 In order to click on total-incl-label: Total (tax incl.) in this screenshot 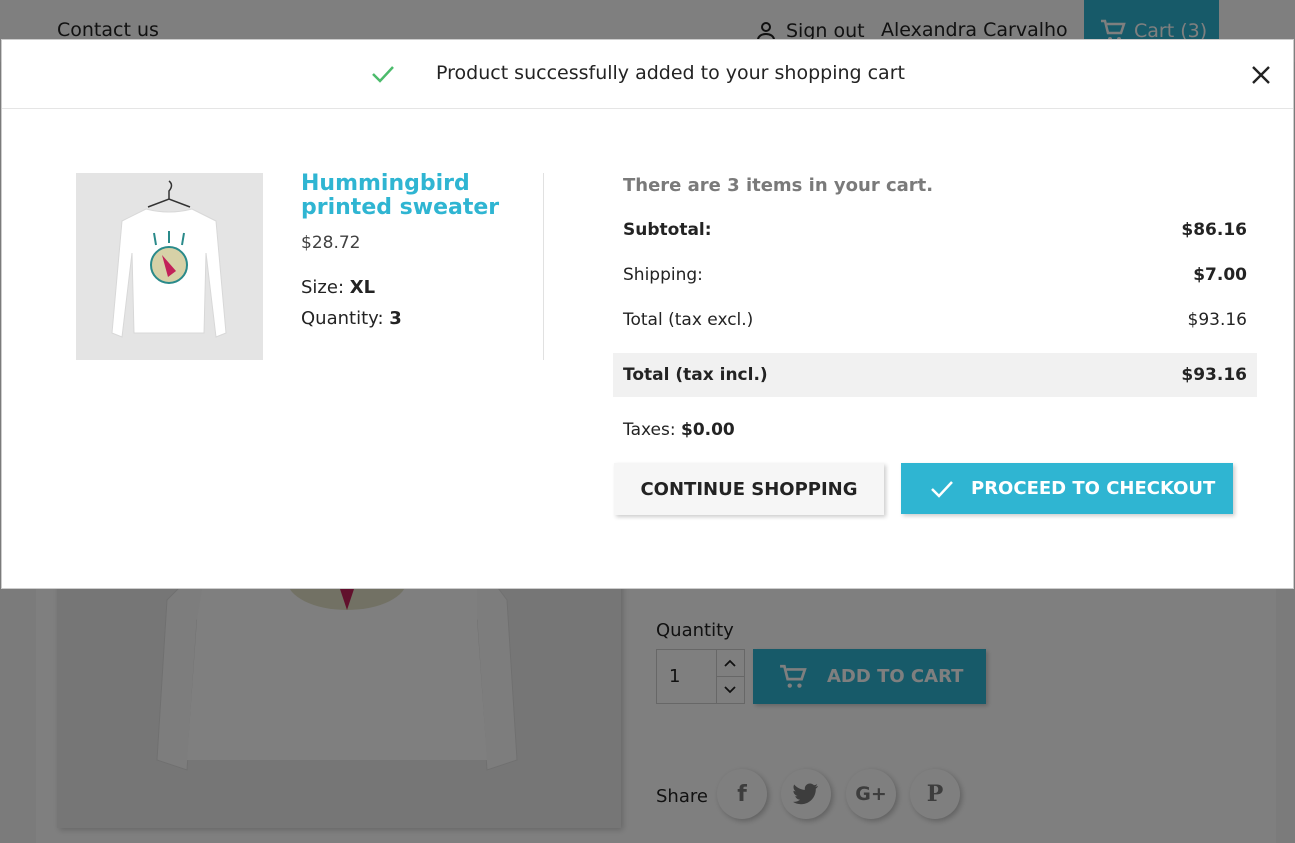, I will do `click(695, 375)`.